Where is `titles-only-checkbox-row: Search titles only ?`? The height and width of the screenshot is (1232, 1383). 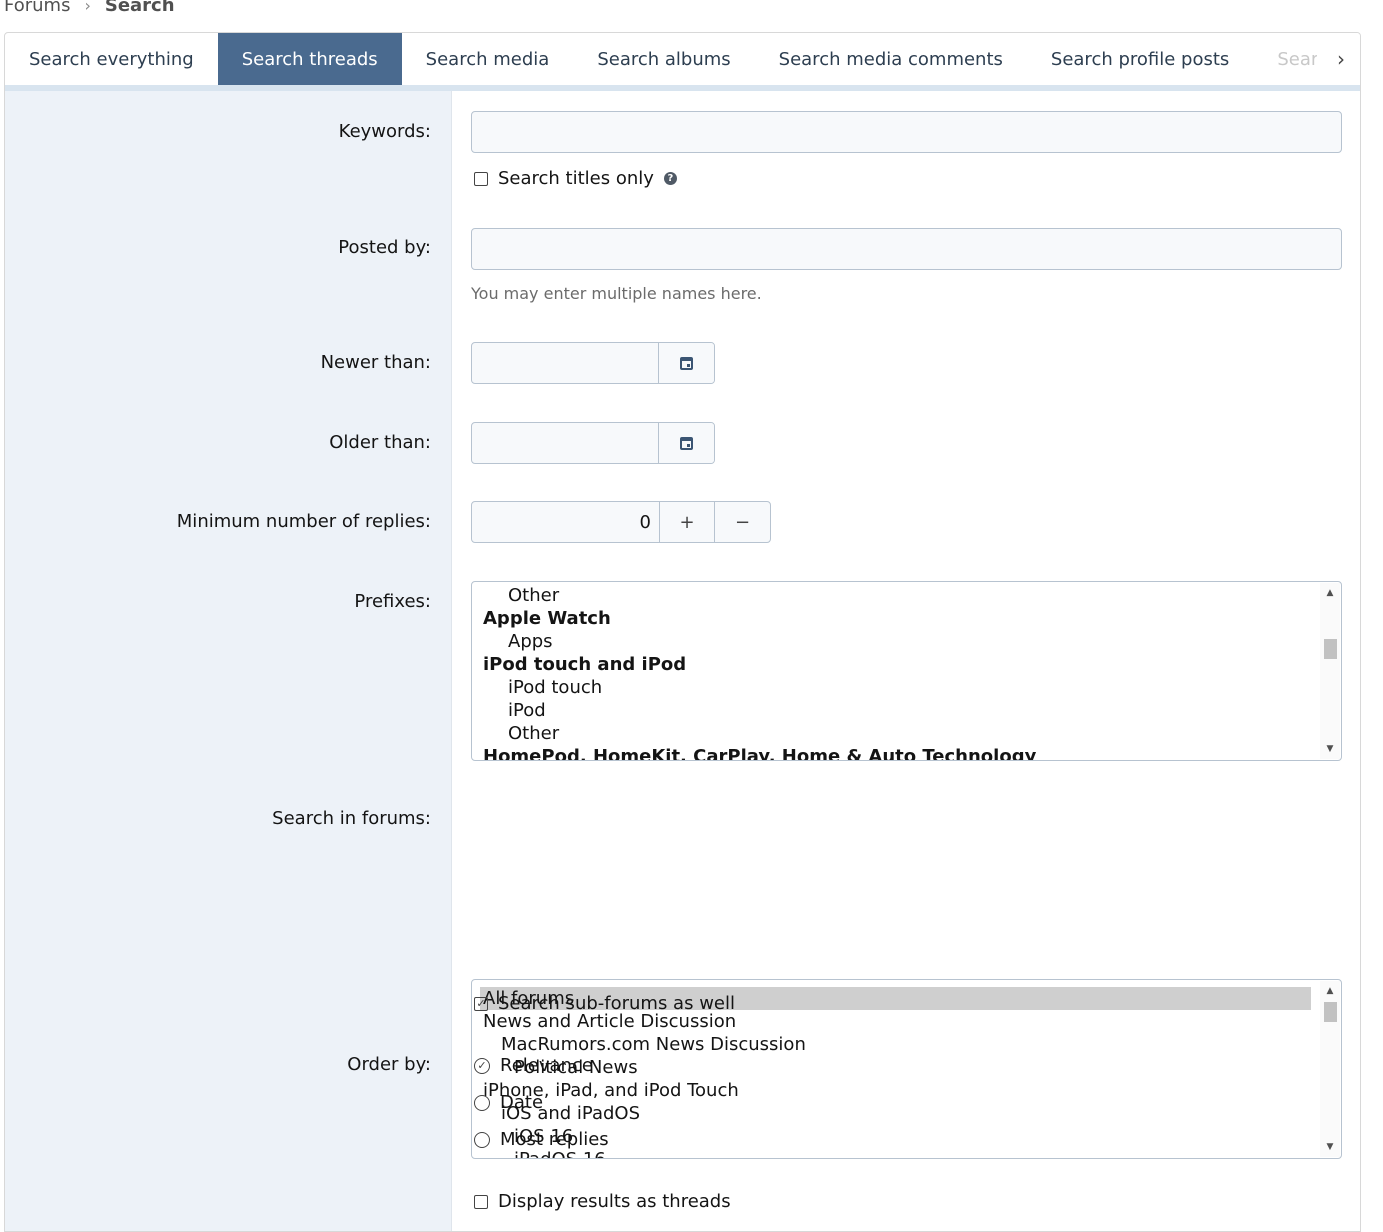 titles-only-checkbox-row: Search titles only ? is located at coordinates (575, 178).